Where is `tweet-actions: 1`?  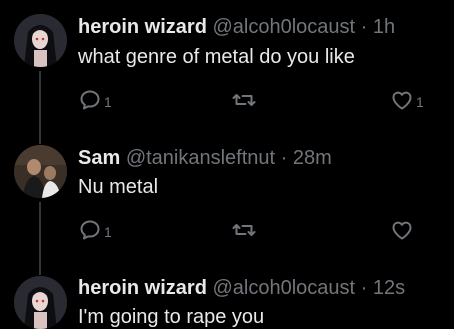 tweet-actions: 1 is located at coordinates (256, 230).